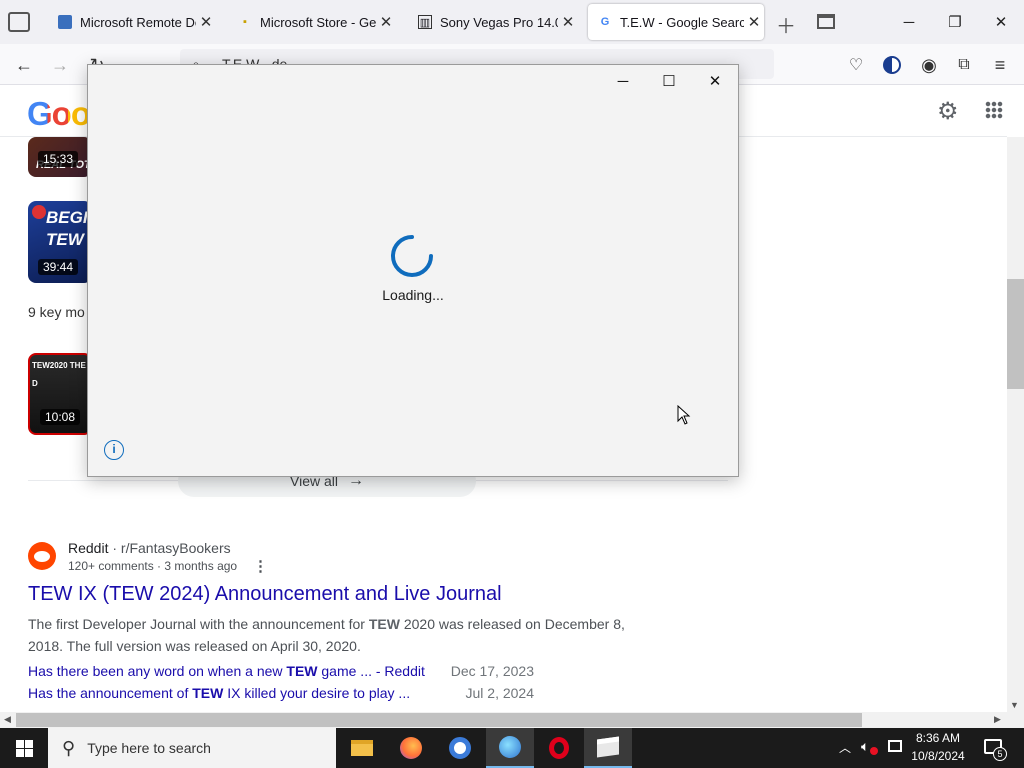 The width and height of the screenshot is (1024, 768). Describe the element at coordinates (460, 748) in the screenshot. I see `chrome-icon` at that location.